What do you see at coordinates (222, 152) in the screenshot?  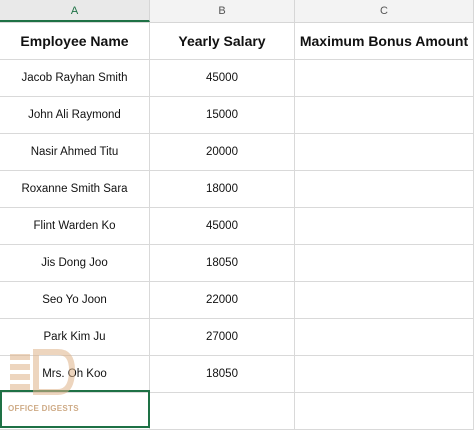 I see `salary-cell: 20000` at bounding box center [222, 152].